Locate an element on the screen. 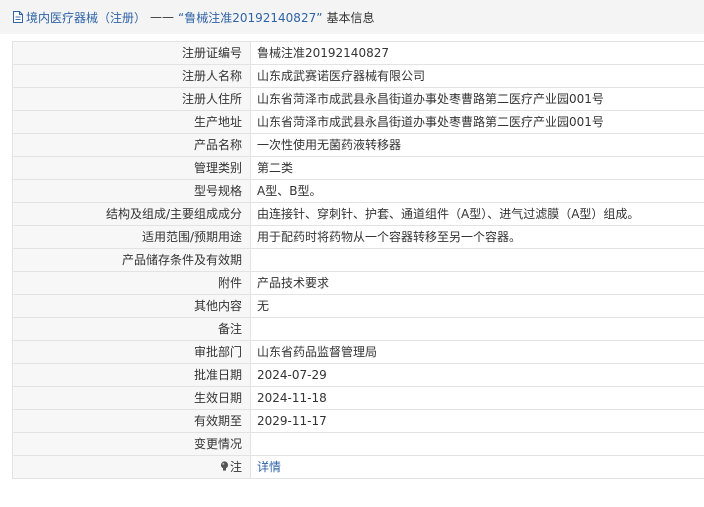  row-value: 2024-07-29 is located at coordinates (477, 375).